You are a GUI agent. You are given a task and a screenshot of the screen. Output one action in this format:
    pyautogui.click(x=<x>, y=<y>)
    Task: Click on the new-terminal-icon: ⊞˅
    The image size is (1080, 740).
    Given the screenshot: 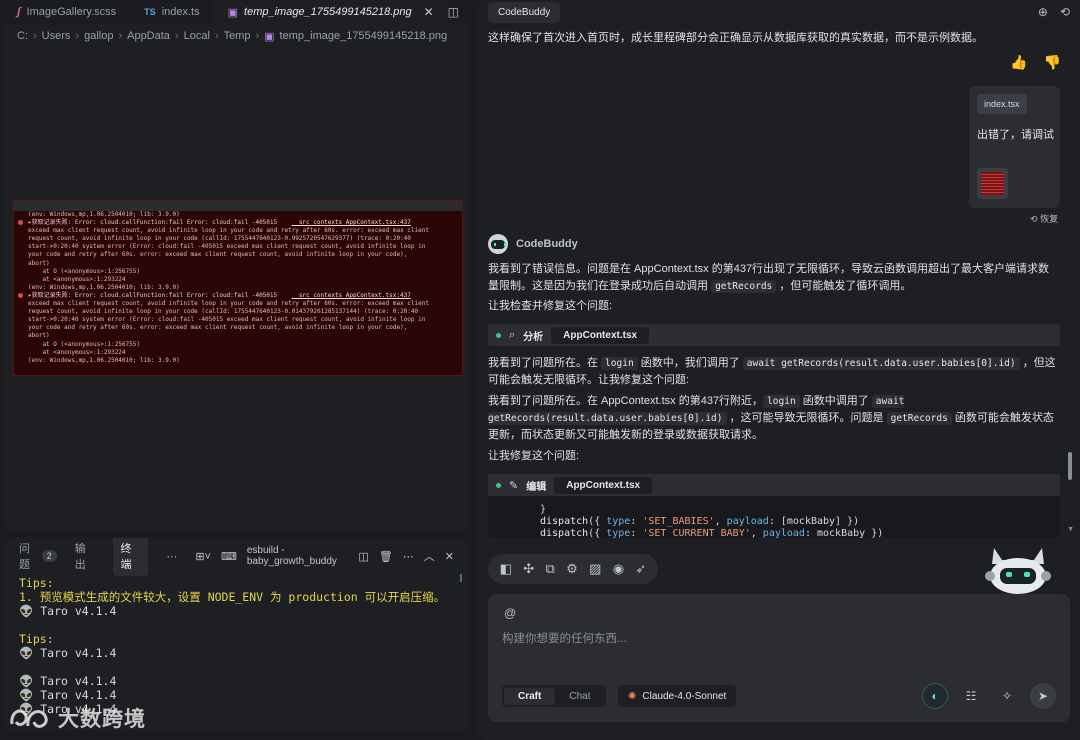 What is the action you would take?
    pyautogui.click(x=203, y=556)
    